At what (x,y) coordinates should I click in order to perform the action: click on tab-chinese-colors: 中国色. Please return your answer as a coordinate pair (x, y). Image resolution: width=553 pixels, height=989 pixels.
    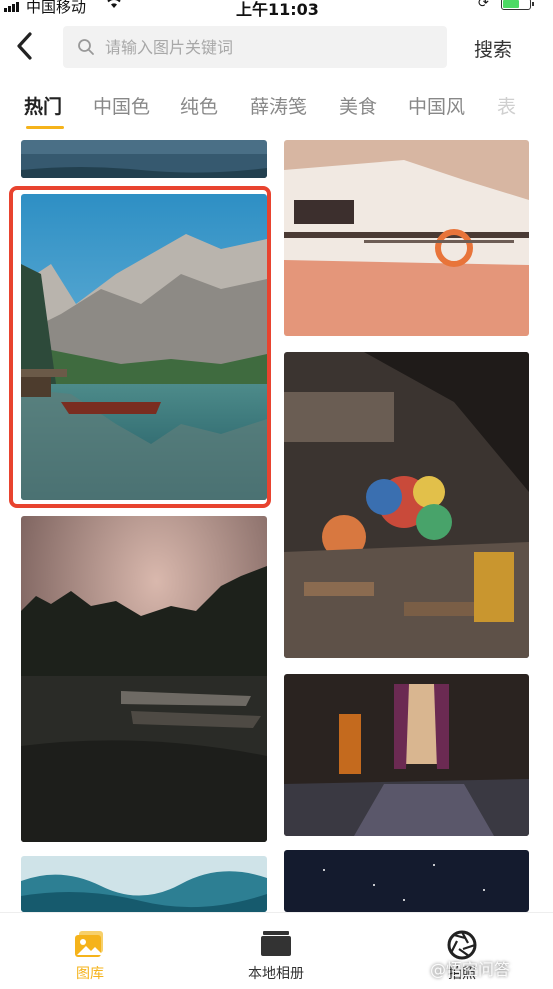
    Looking at the image, I should click on (121, 105).